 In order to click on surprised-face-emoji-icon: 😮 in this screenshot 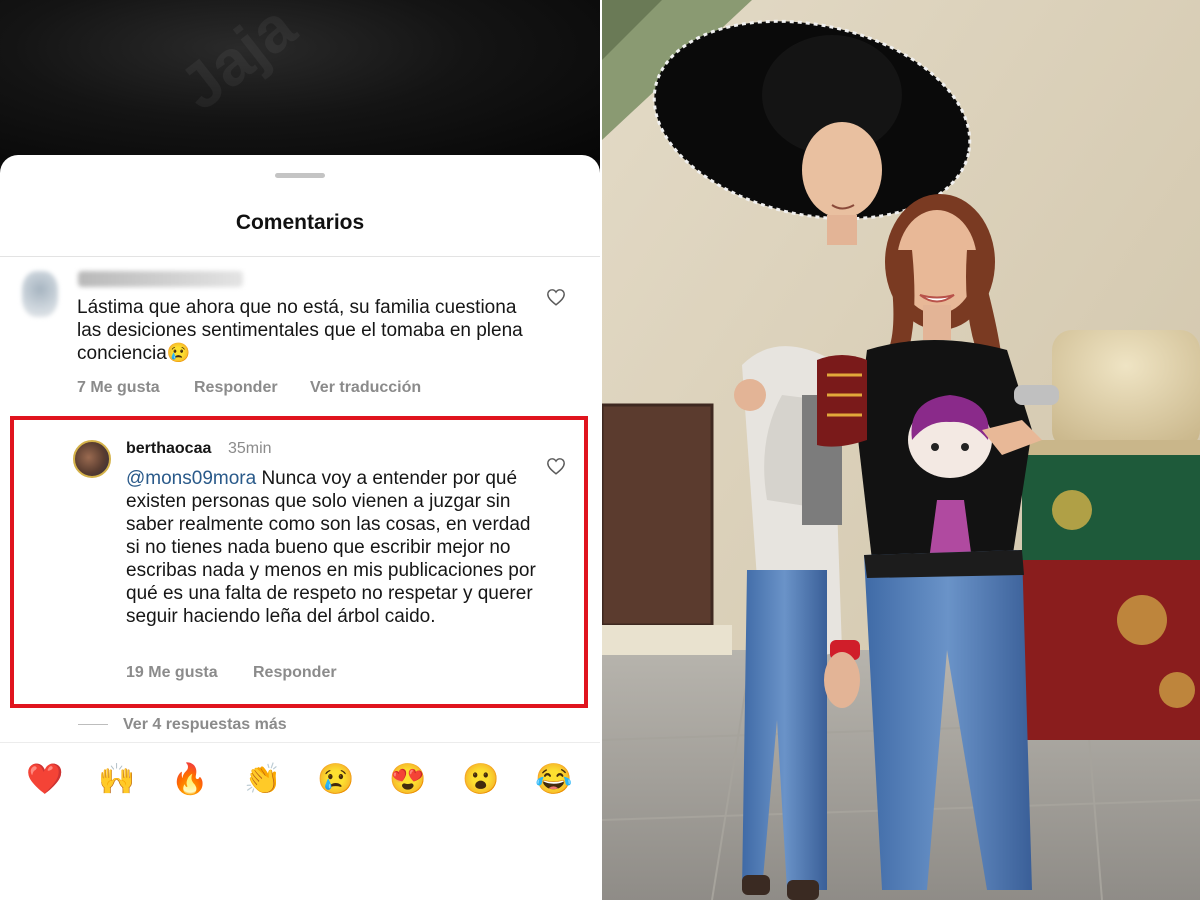, I will do `click(481, 780)`.